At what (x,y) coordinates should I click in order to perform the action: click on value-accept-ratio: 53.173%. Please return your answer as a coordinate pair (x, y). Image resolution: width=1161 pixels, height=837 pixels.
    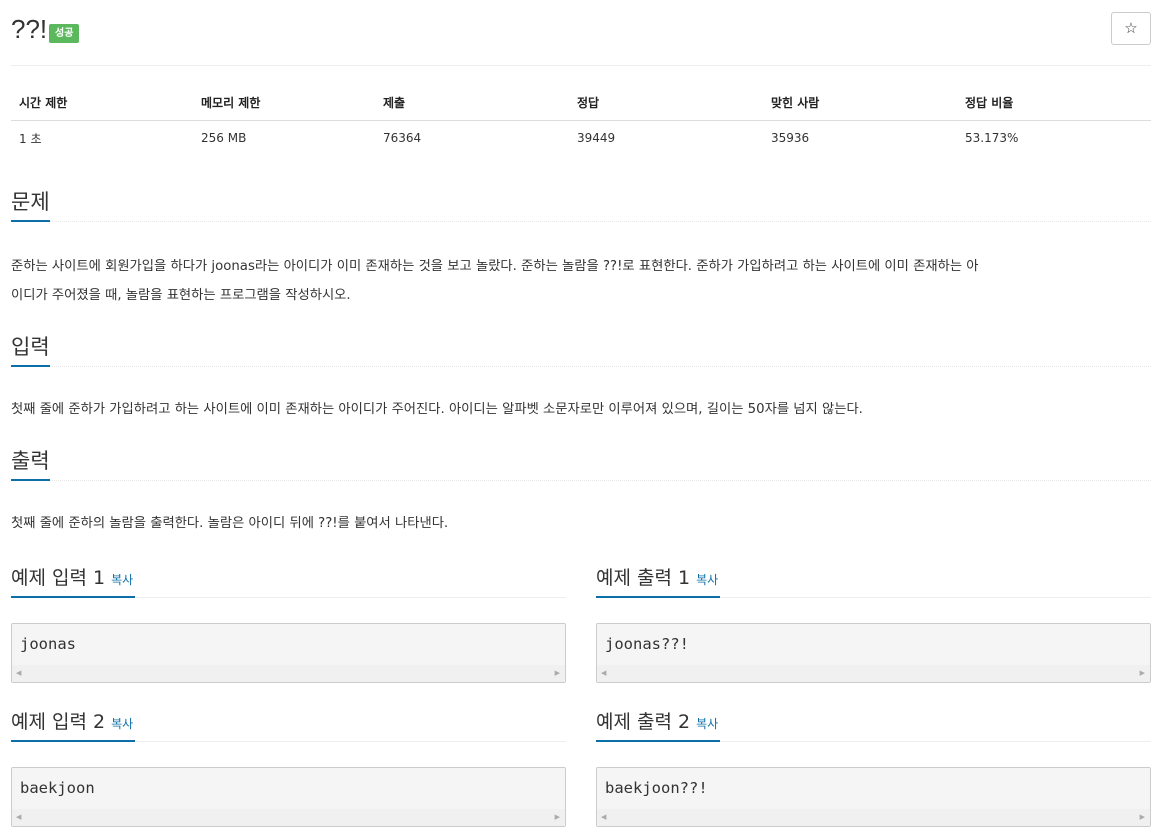
    Looking at the image, I should click on (992, 138).